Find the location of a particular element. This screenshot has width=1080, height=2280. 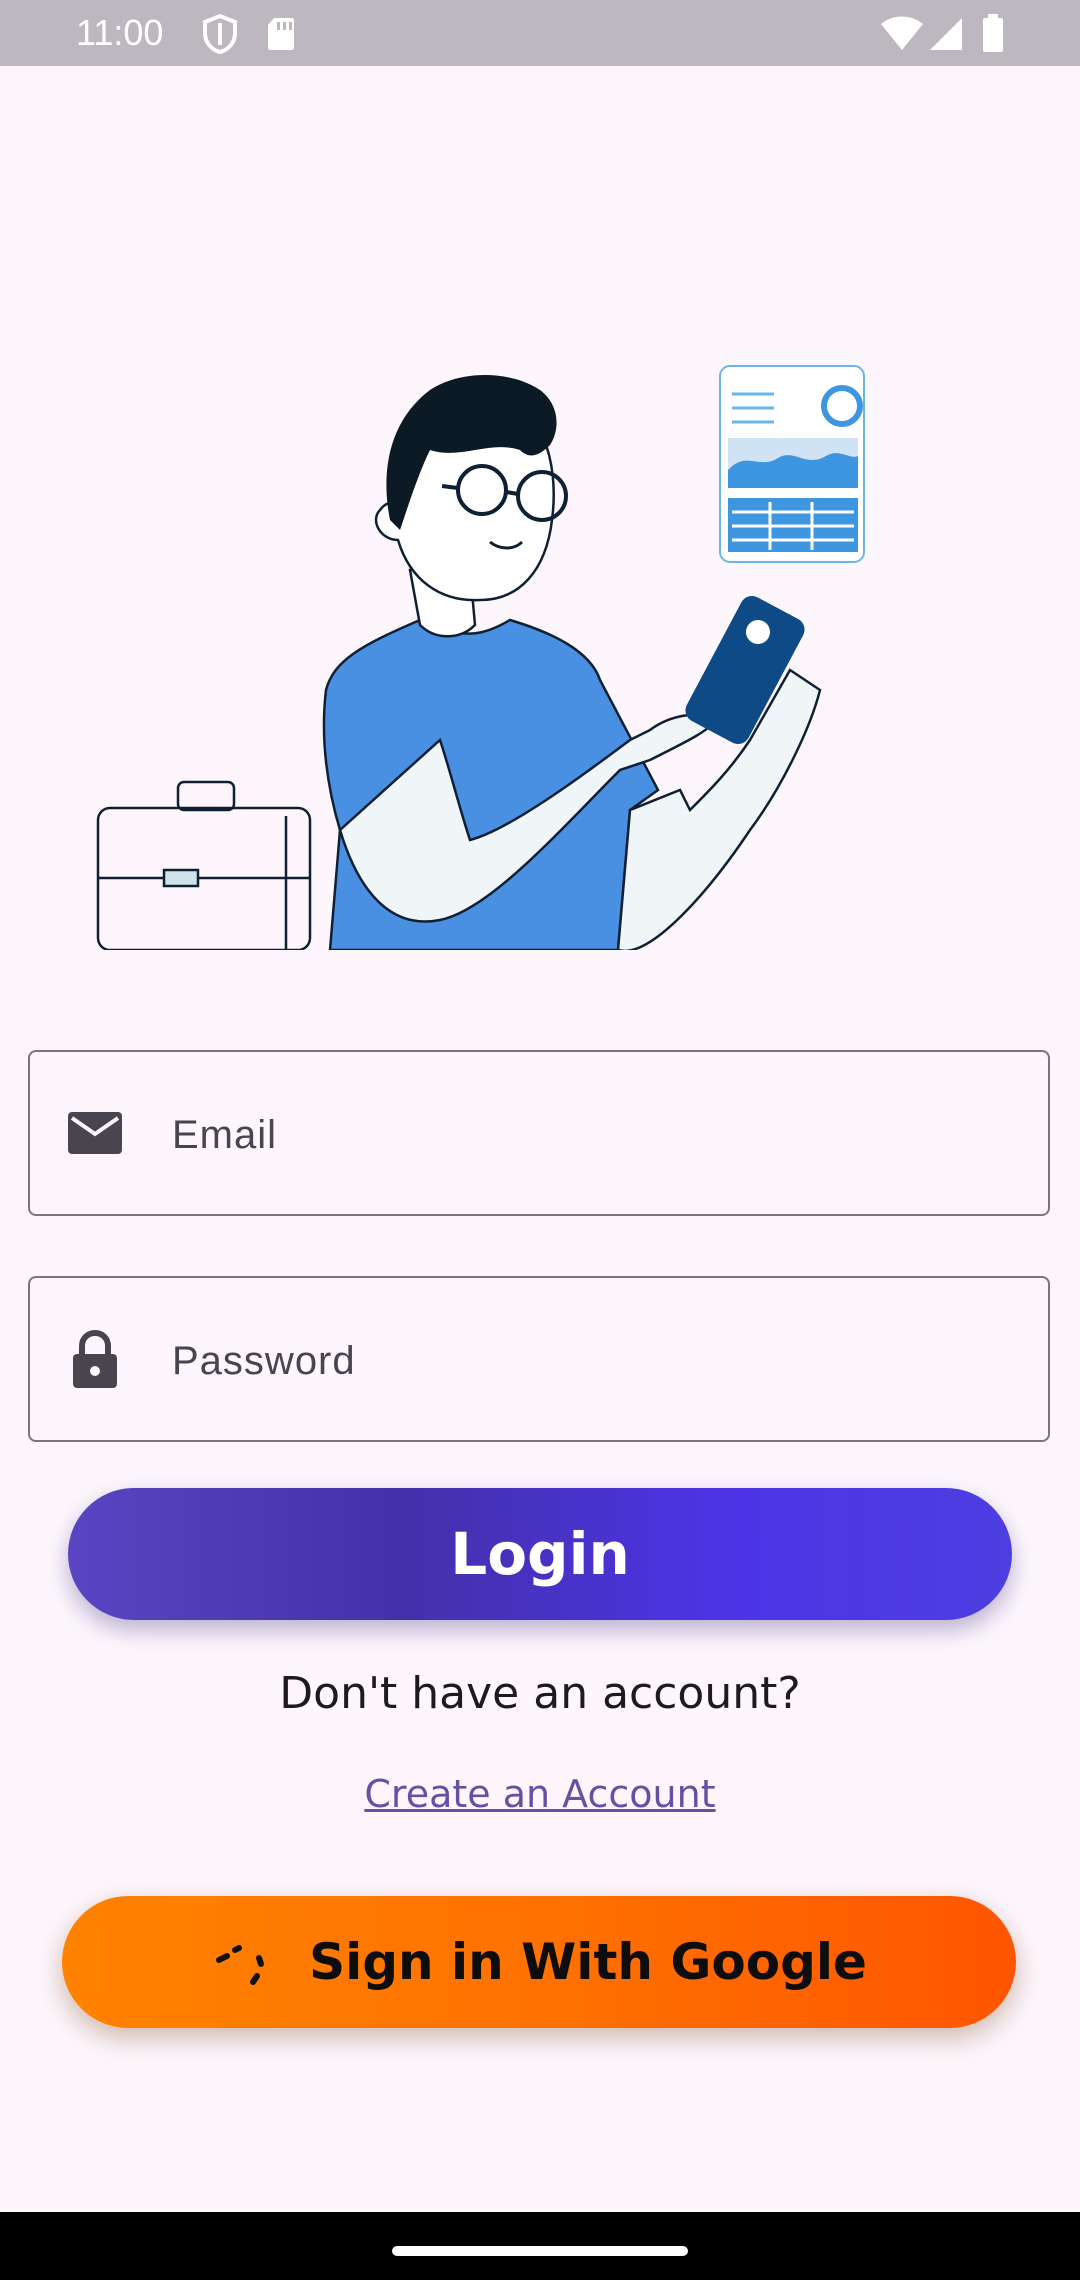

email-input is located at coordinates (592, 1135).